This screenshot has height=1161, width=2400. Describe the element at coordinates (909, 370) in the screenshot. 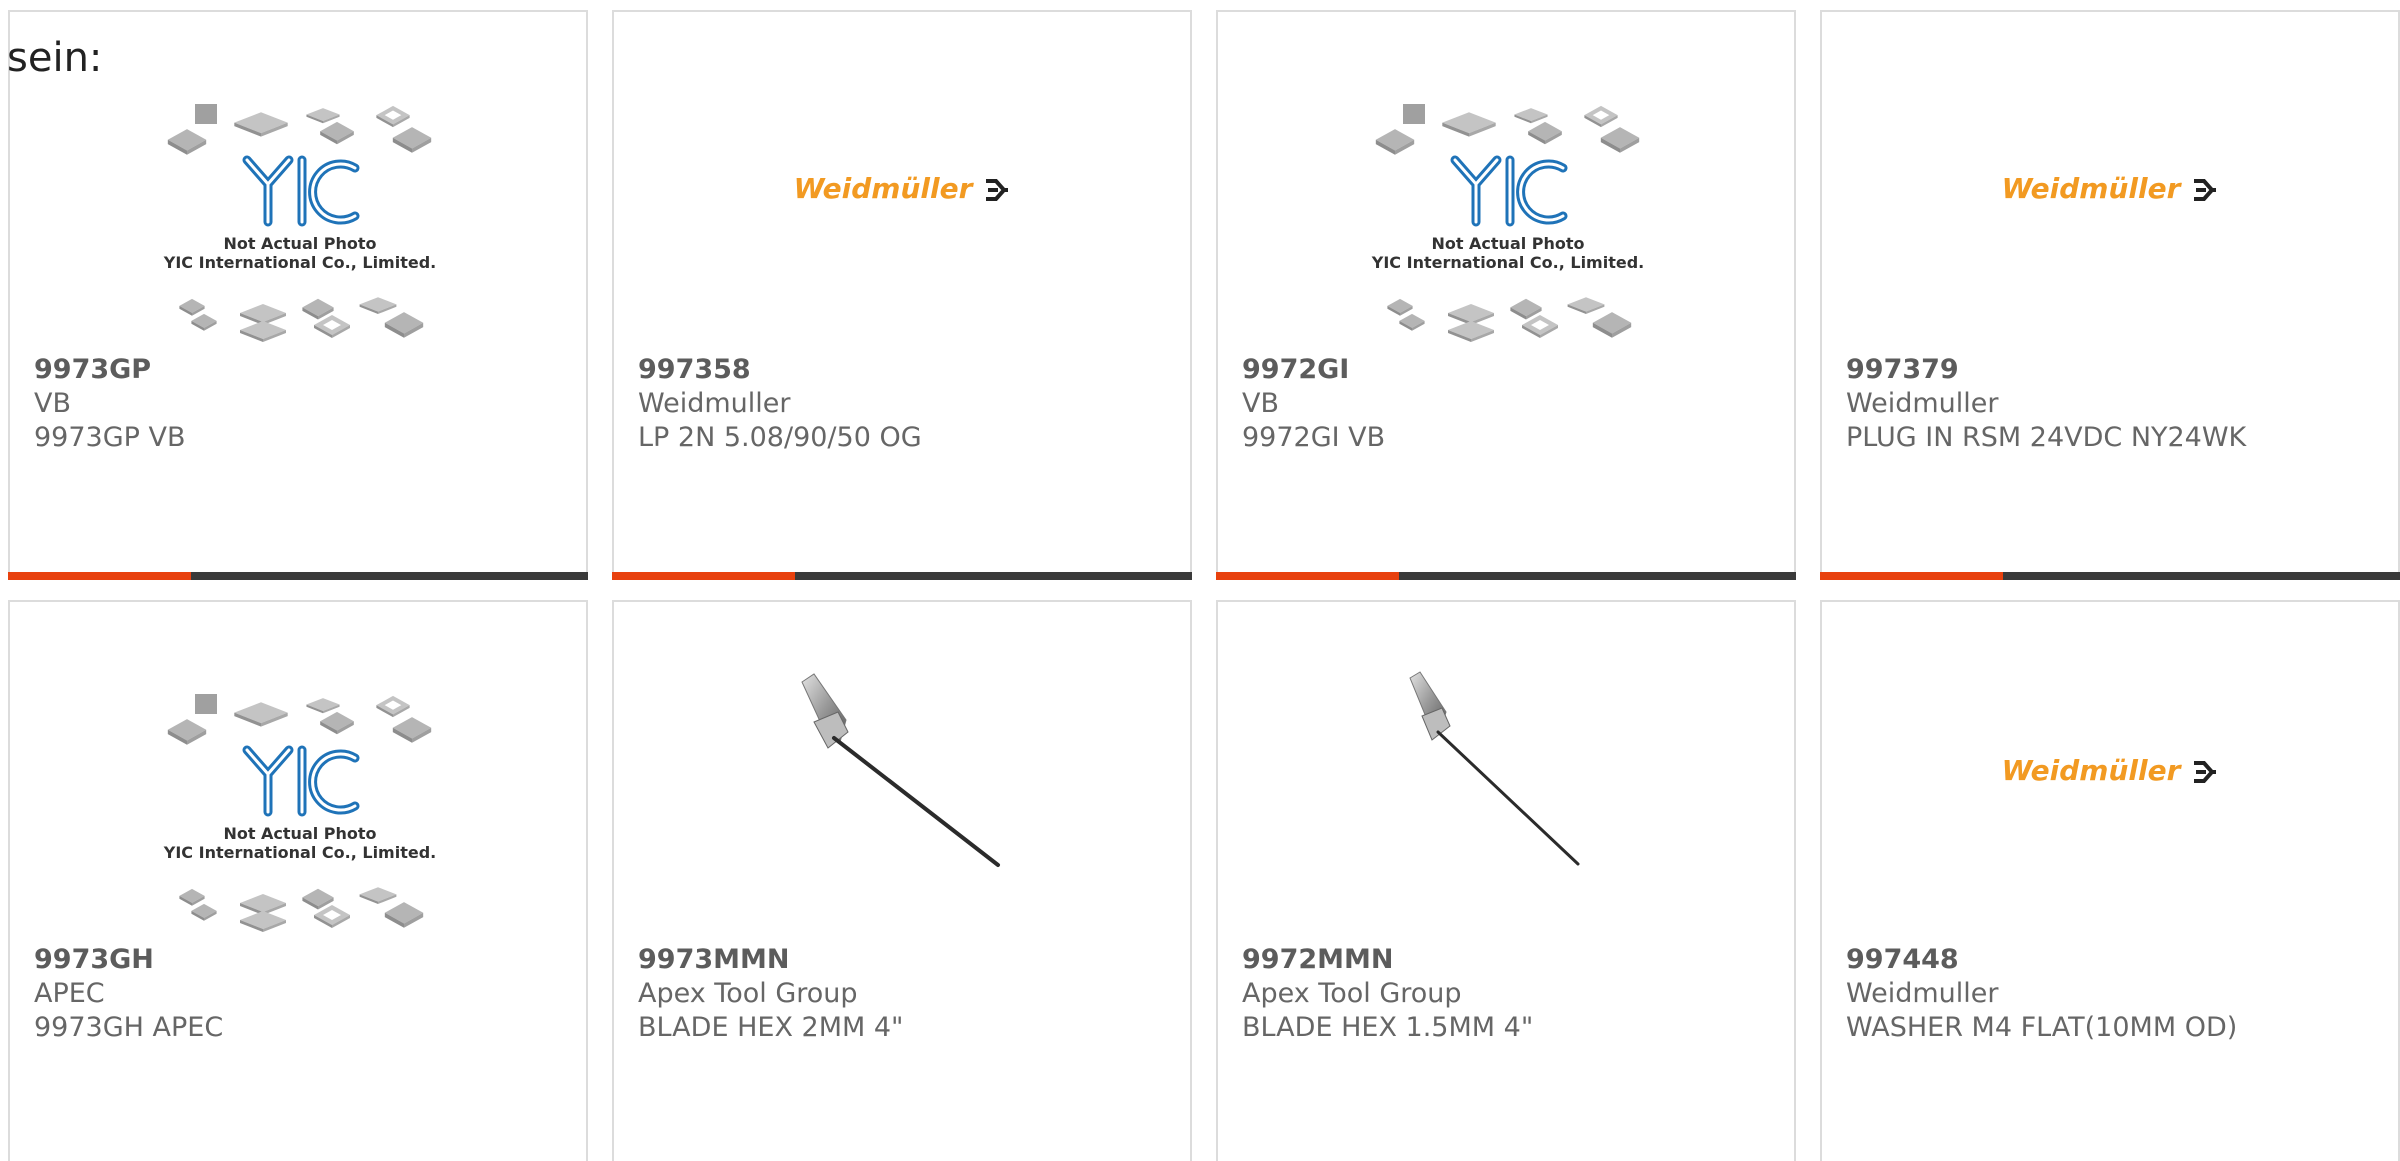

I see `part-number: 997358` at that location.